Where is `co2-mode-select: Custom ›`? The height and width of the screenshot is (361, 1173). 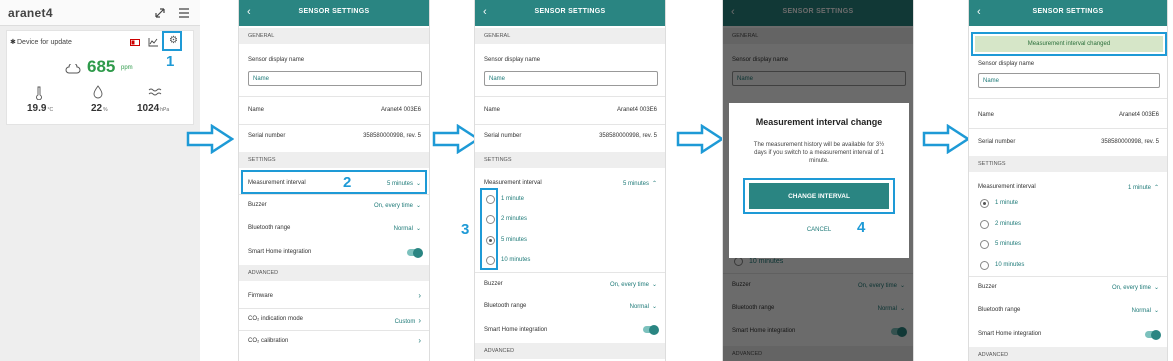 co2-mode-select: Custom › is located at coordinates (408, 320).